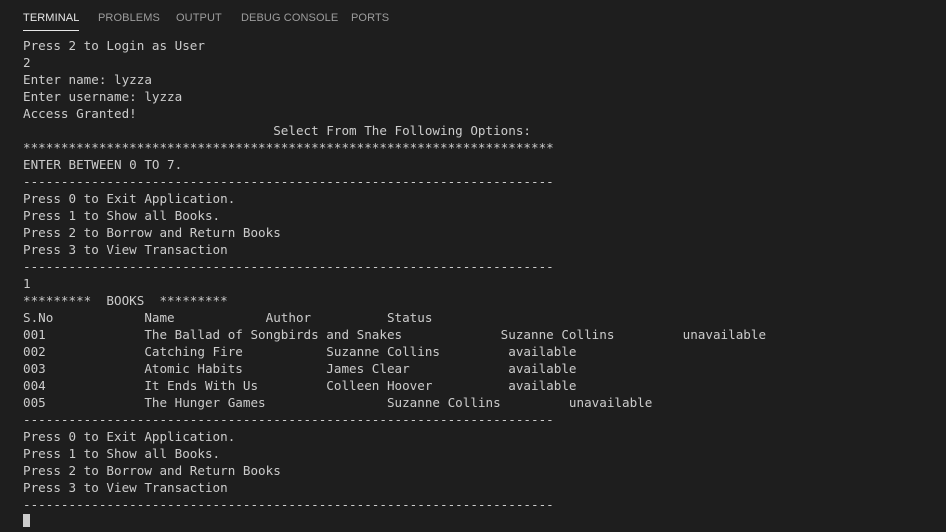 This screenshot has width=946, height=532. What do you see at coordinates (87, 79) in the screenshot?
I see `terminal-line: Enter name: lyzza` at bounding box center [87, 79].